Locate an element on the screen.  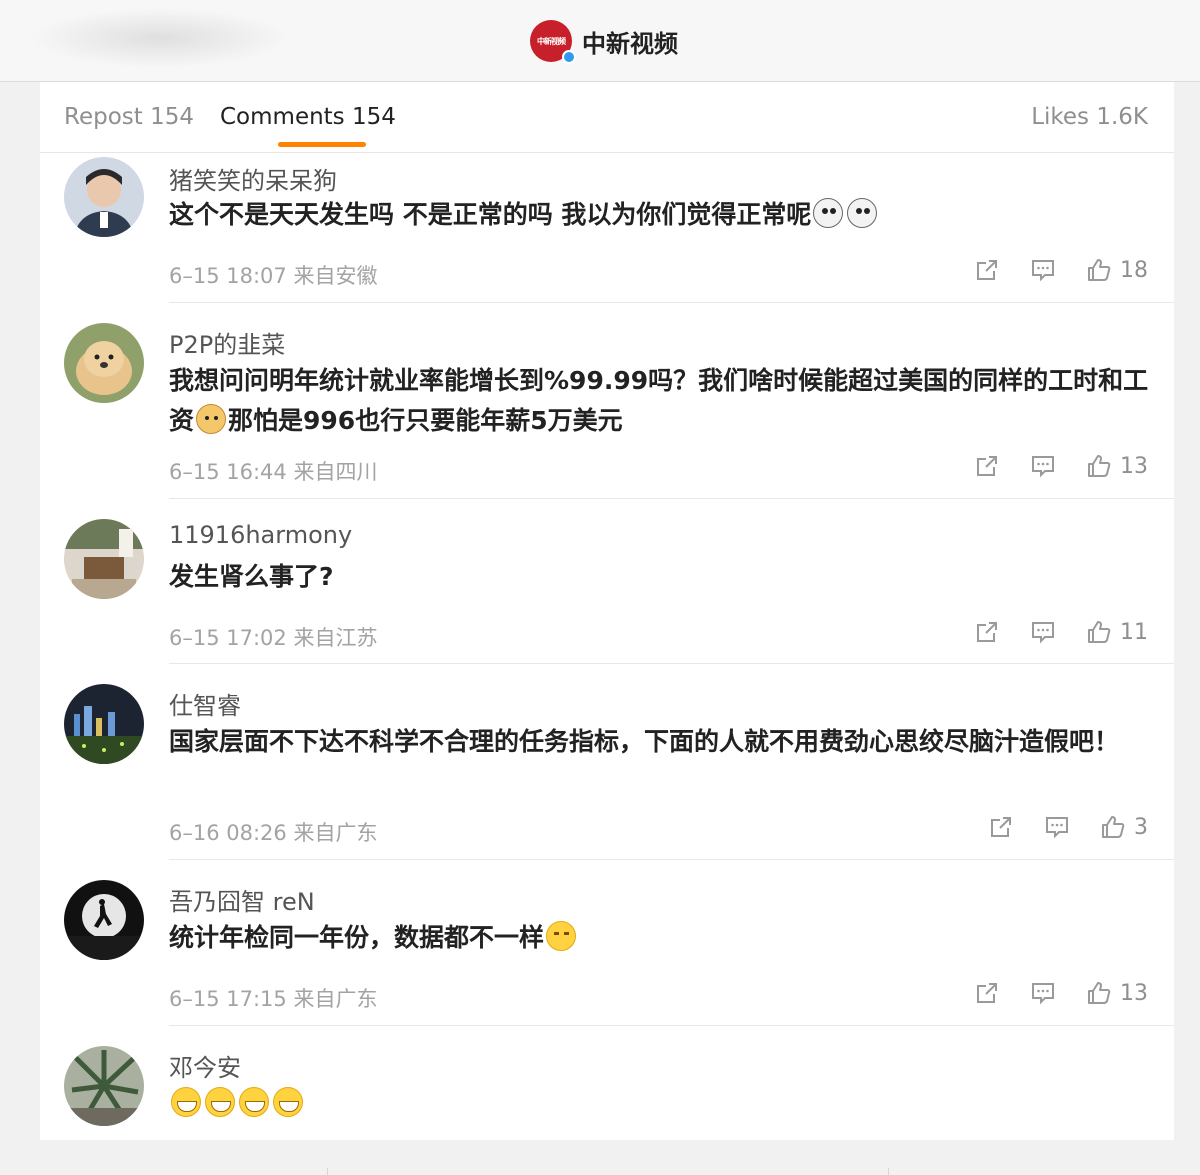
hug-emoji-icon is located at coordinates (561, 936).